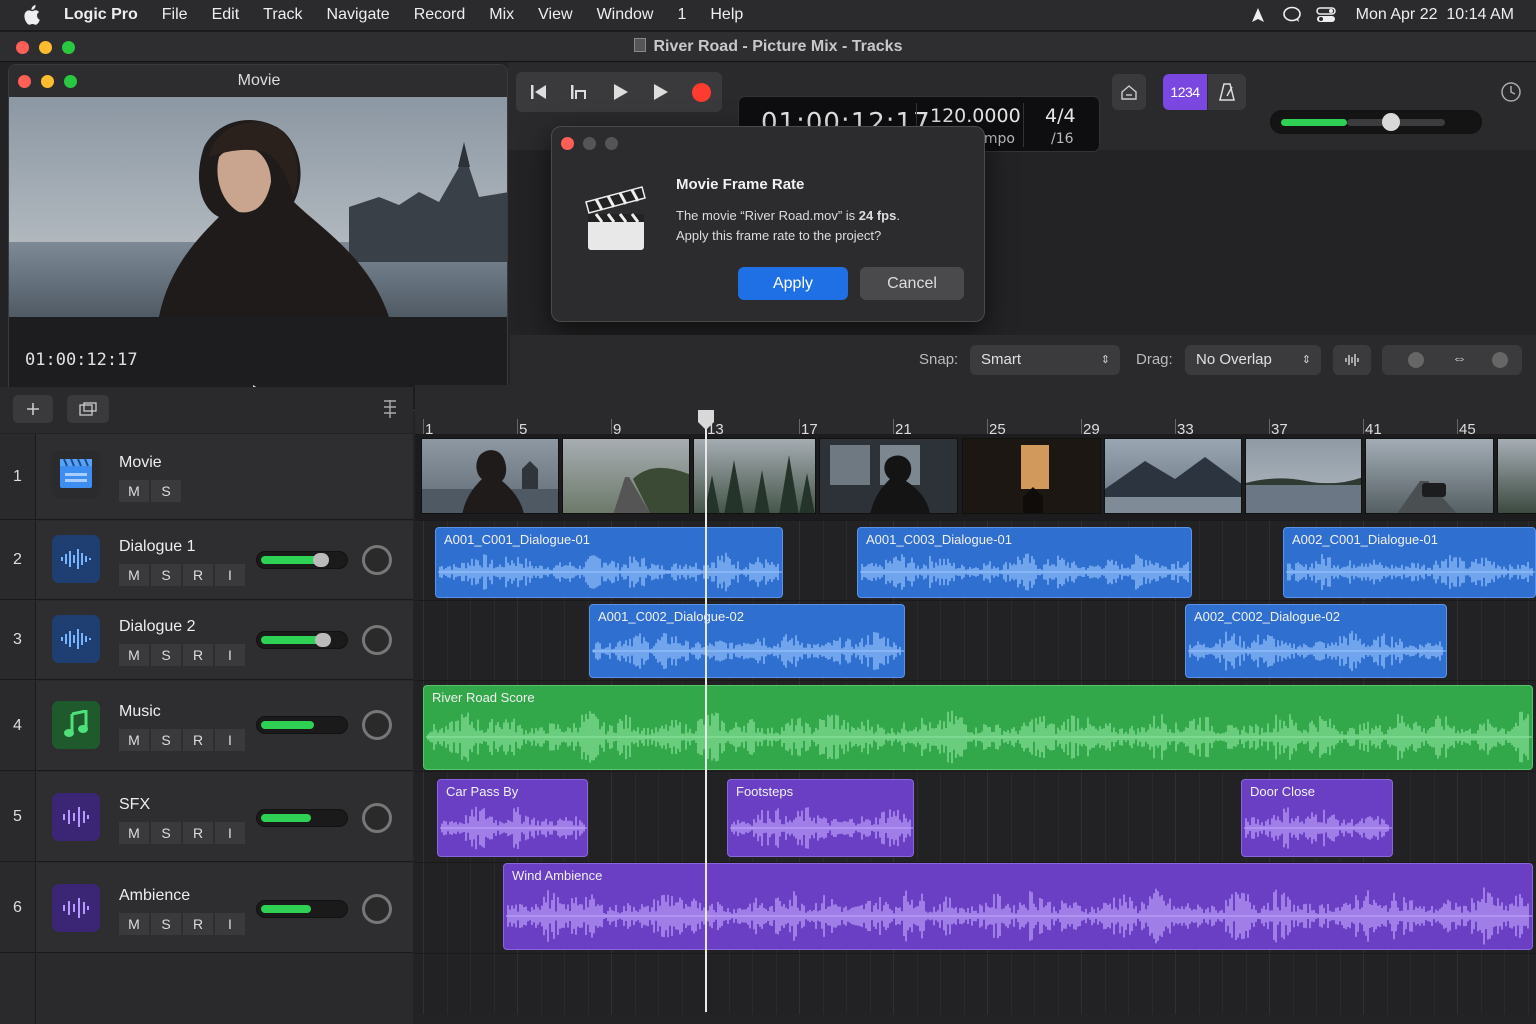 This screenshot has height=1024, width=1536. I want to click on menu-navigate: Navigate, so click(358, 15).